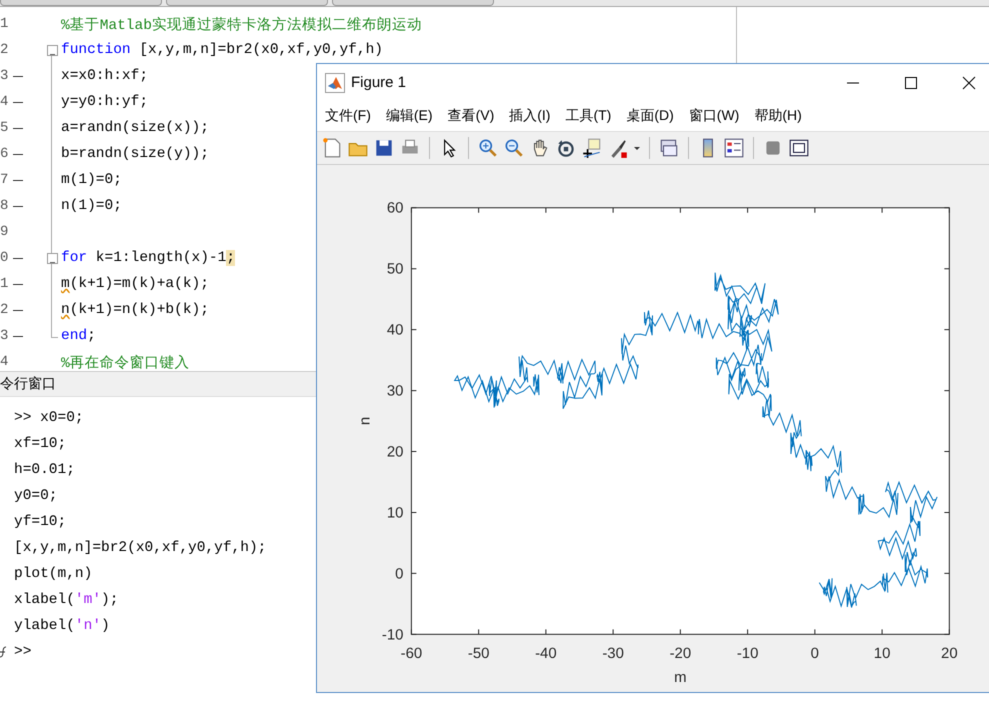  Describe the element at coordinates (23, 652) in the screenshot. I see `command-line: >>` at that location.